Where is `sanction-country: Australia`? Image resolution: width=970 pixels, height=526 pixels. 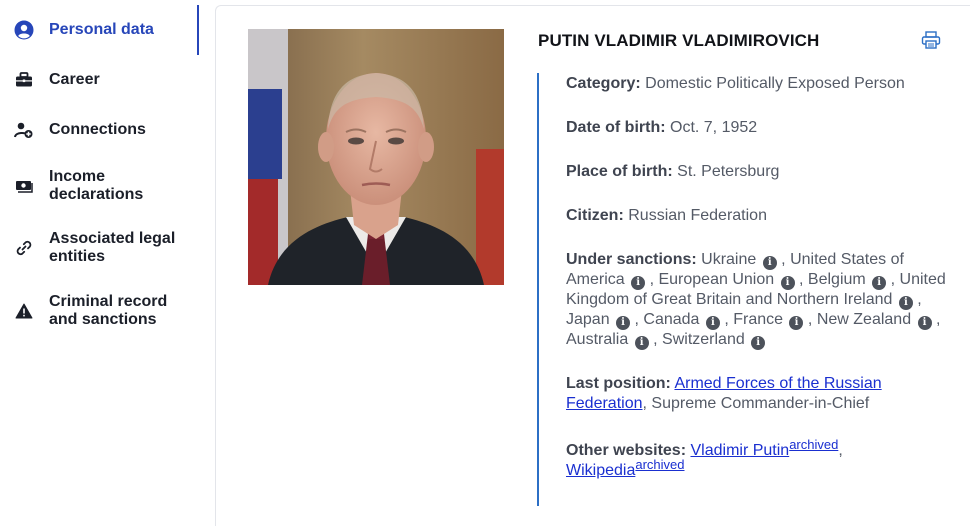
sanction-country: Australia is located at coordinates (597, 339).